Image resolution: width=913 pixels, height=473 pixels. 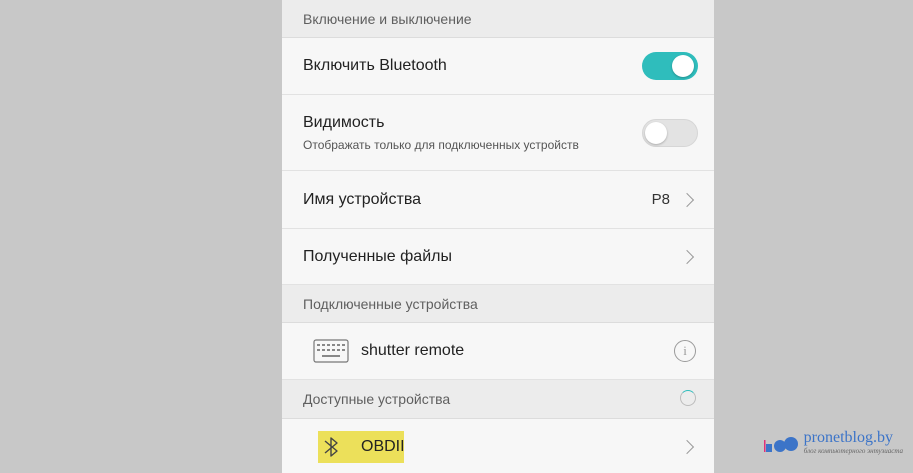 I want to click on watermark-subtitle: блог компьютерного энтузиаста, so click(x=853, y=451).